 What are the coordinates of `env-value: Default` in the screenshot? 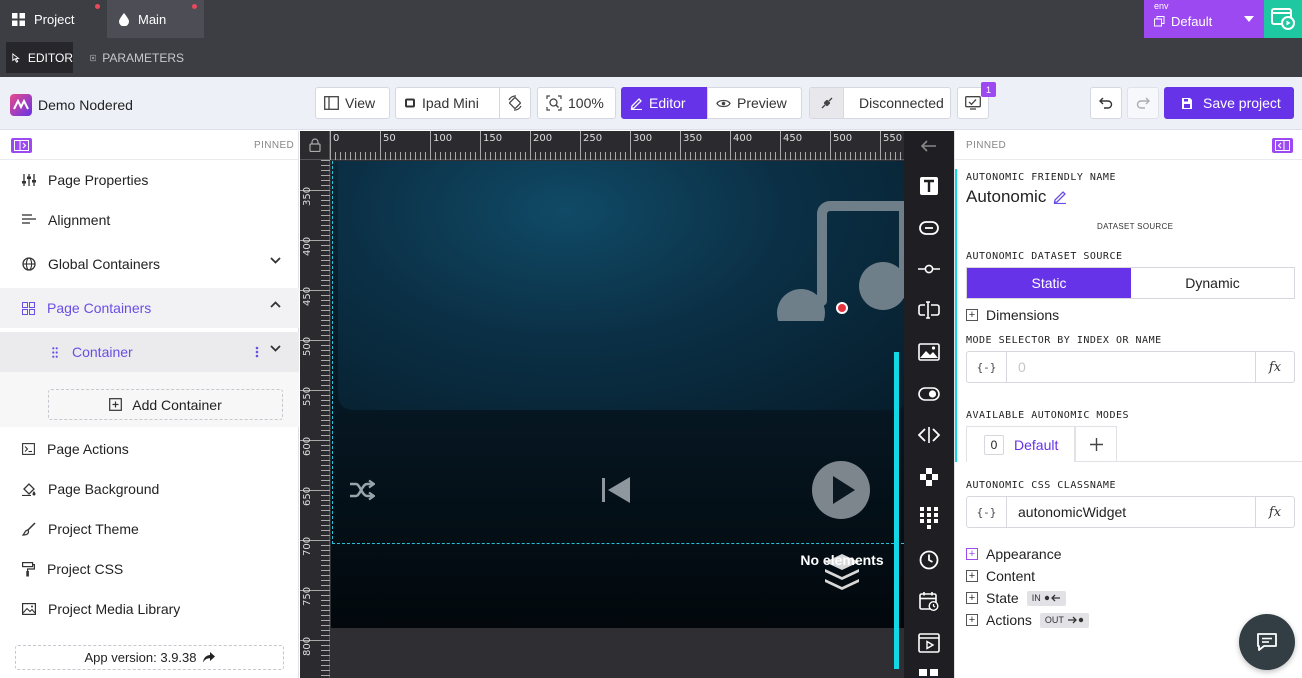 It's located at (1192, 21).